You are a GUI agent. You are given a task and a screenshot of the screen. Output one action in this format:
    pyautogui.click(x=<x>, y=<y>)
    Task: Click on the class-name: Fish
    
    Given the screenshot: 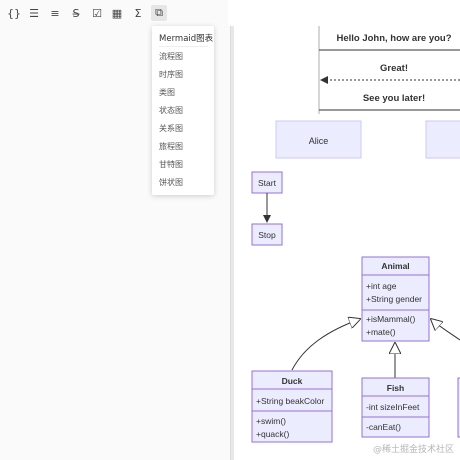 What is the action you would take?
    pyautogui.click(x=395, y=388)
    